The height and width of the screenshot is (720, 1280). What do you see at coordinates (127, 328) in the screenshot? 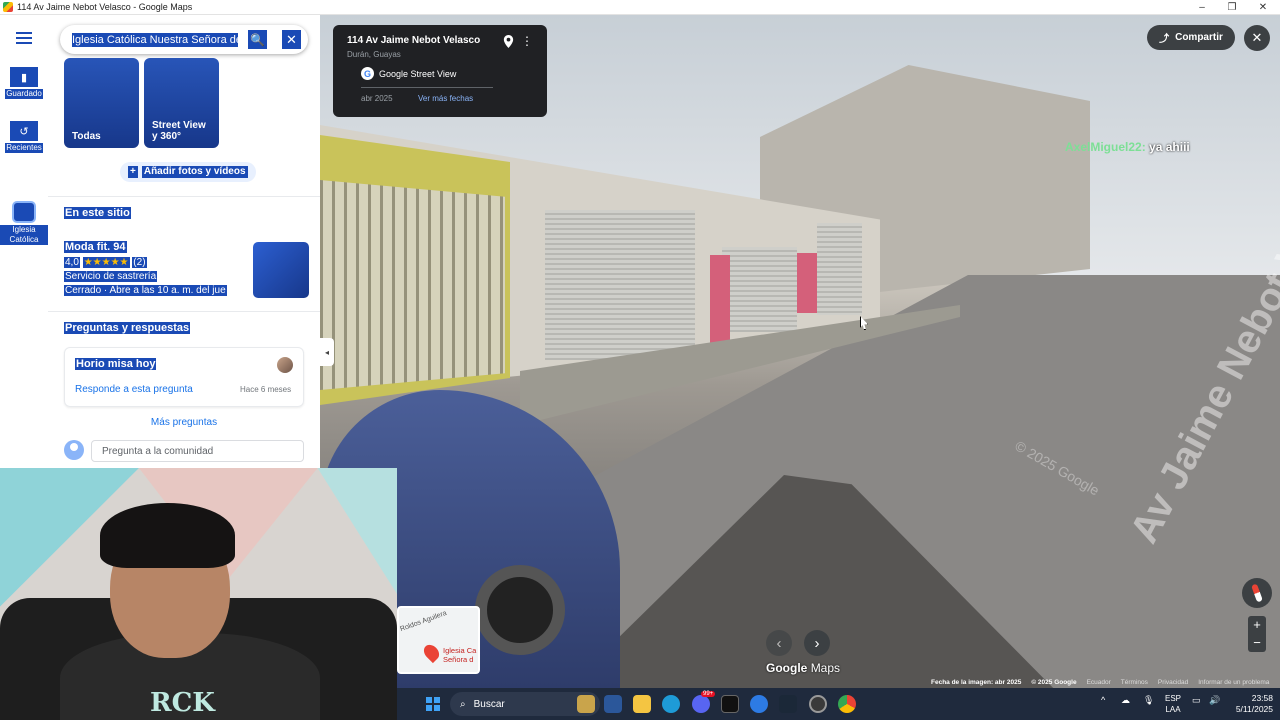
I see `section-title-qa: Preguntas y respuestas` at bounding box center [127, 328].